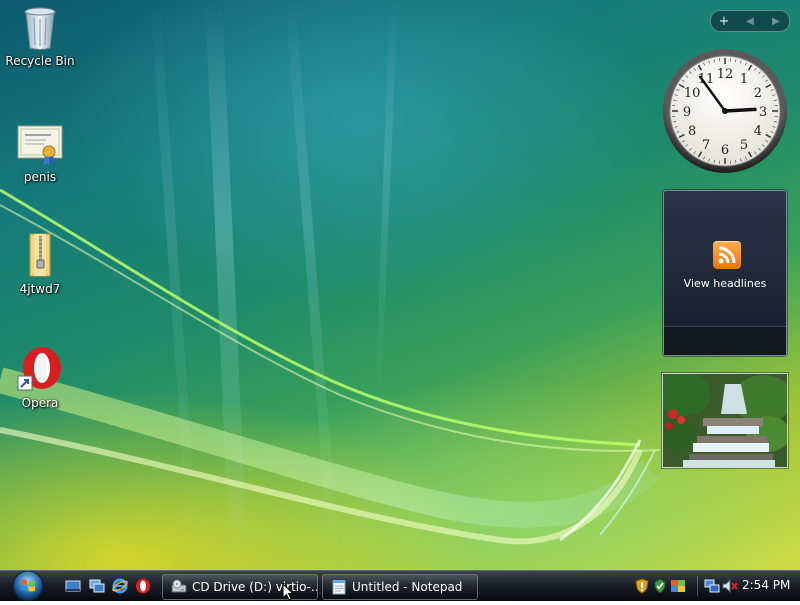  What do you see at coordinates (40, 289) in the screenshot?
I see `desktop-icon-label: 4jtwd7` at bounding box center [40, 289].